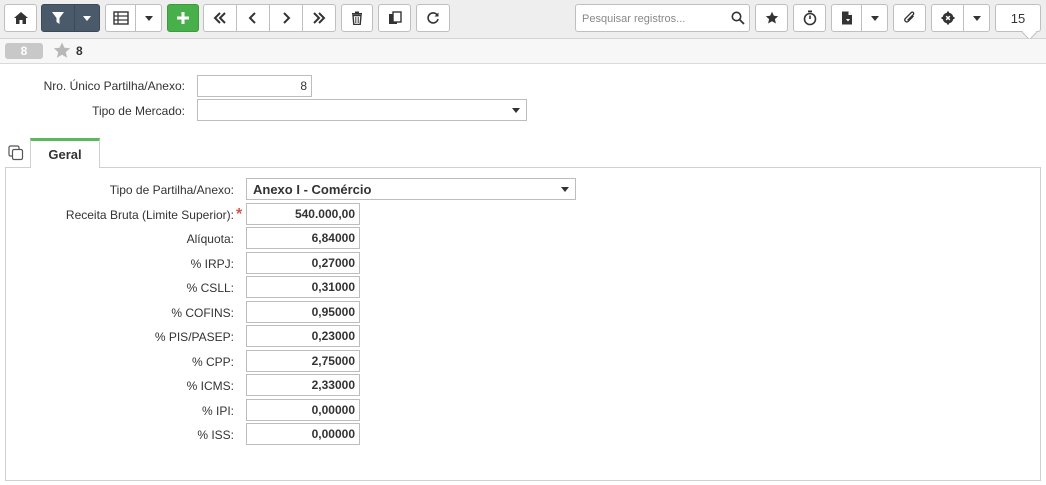  What do you see at coordinates (210, 239) in the screenshot?
I see `aliquota-label: Alíquota:` at bounding box center [210, 239].